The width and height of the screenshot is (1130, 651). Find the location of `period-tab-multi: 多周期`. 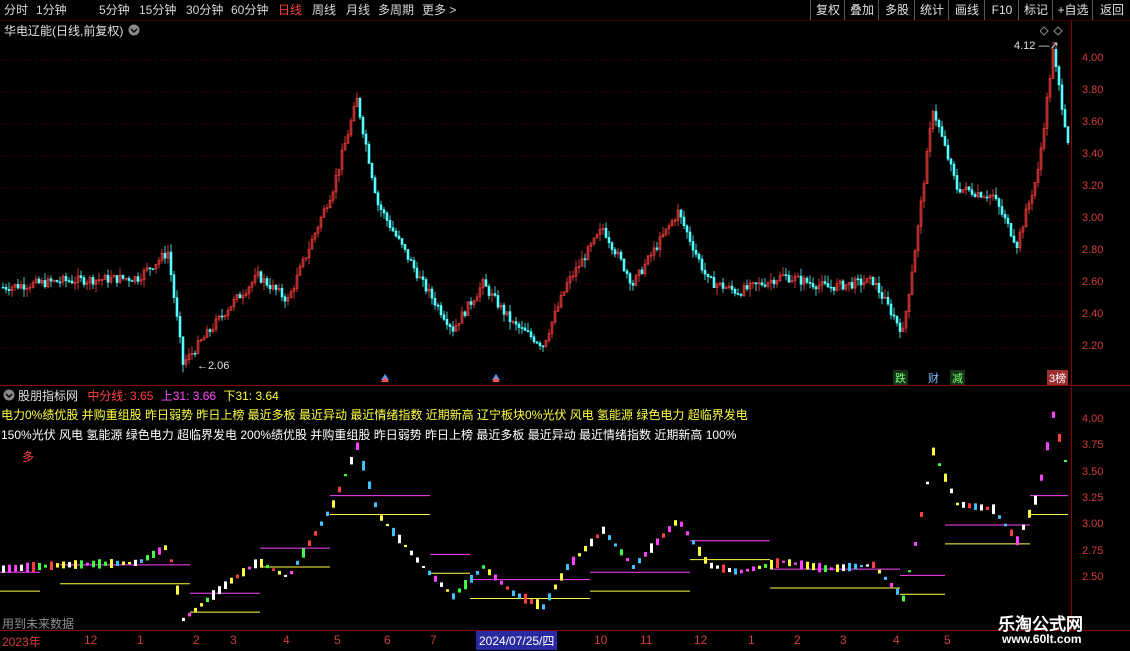

period-tab-multi: 多周期 is located at coordinates (396, 10).